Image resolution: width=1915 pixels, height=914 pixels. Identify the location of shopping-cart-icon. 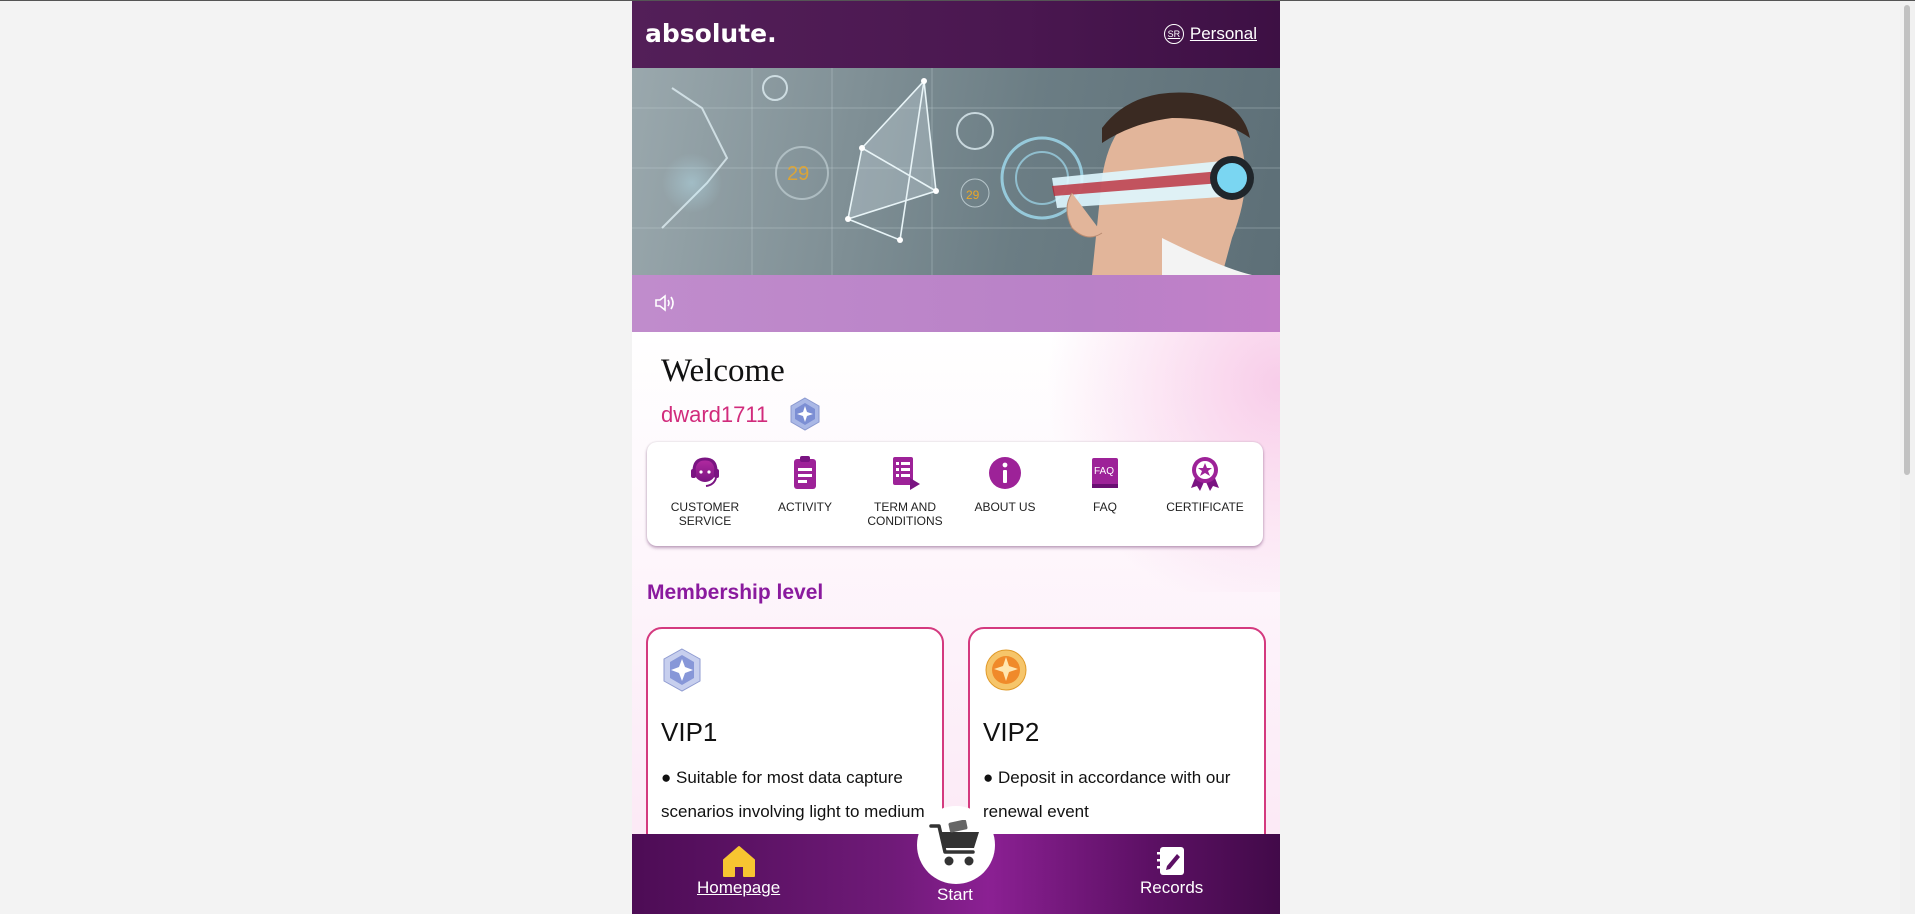
(954, 843).